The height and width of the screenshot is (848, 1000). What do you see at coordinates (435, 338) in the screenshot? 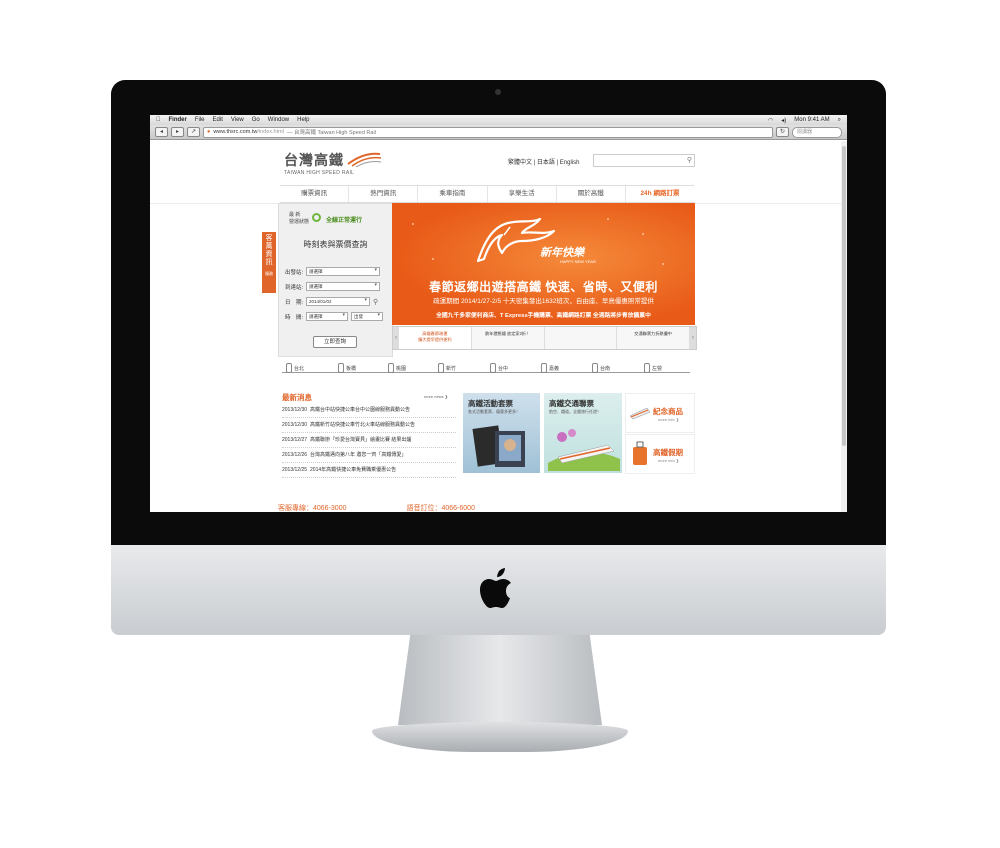
I see `carousel-item: 高鐵春節疏運 擴大提早提供便利` at bounding box center [435, 338].